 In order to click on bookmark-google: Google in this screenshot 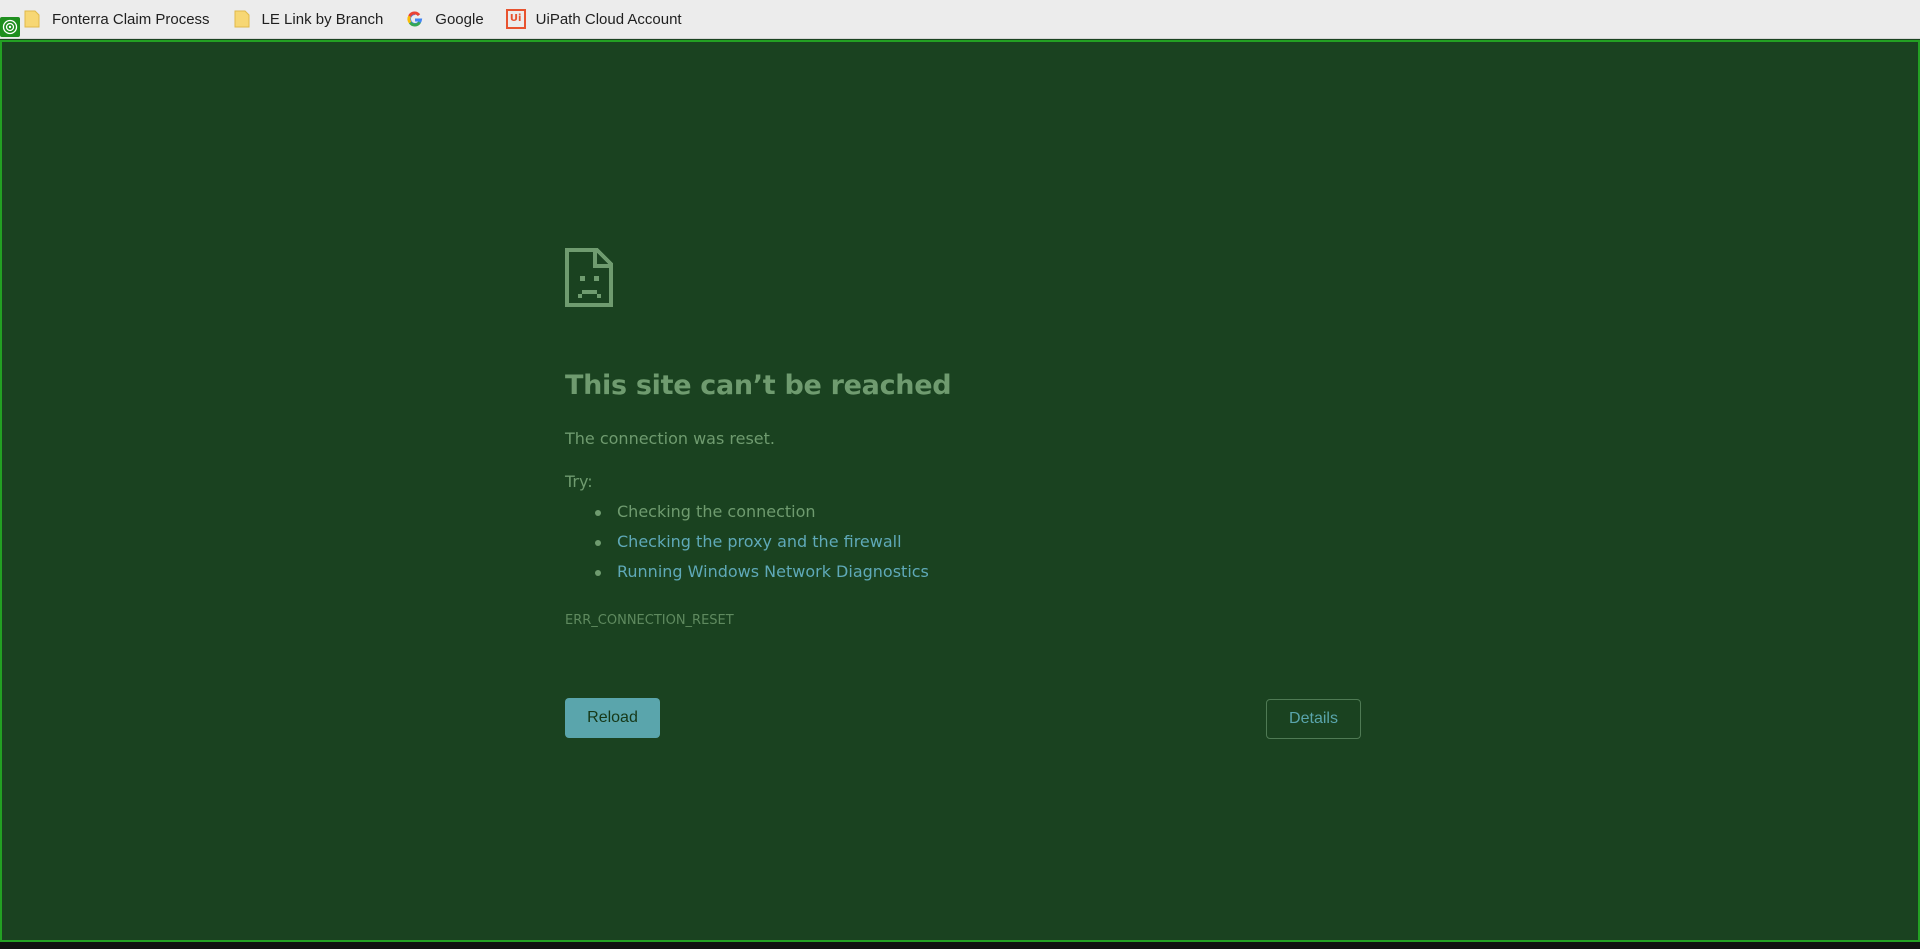, I will do `click(449, 19)`.